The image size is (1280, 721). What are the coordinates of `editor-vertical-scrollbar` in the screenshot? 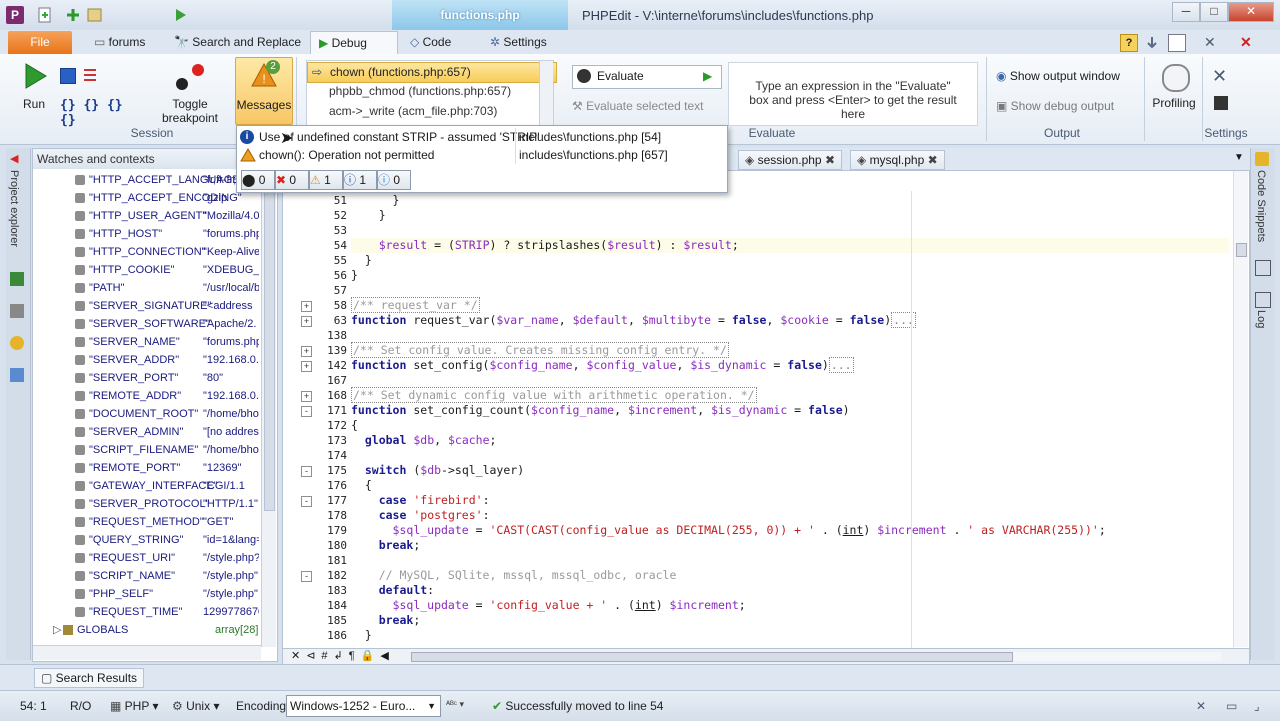 It's located at (1240, 409).